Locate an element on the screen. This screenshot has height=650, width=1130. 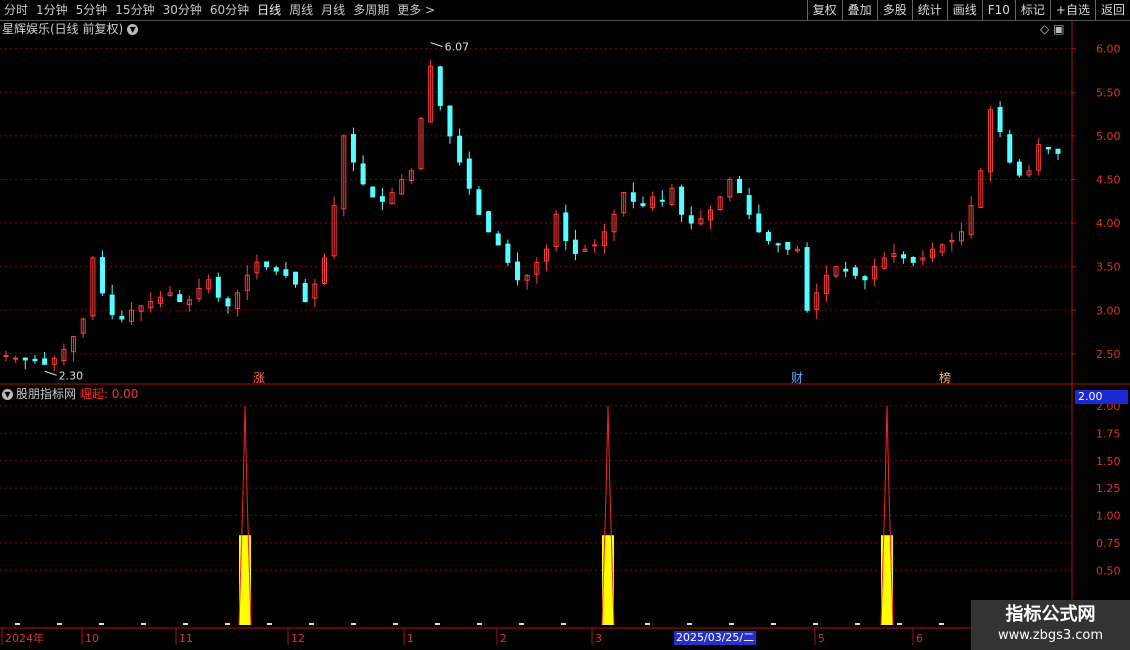
y-tick-label: 5.00 is located at coordinates (1108, 136).